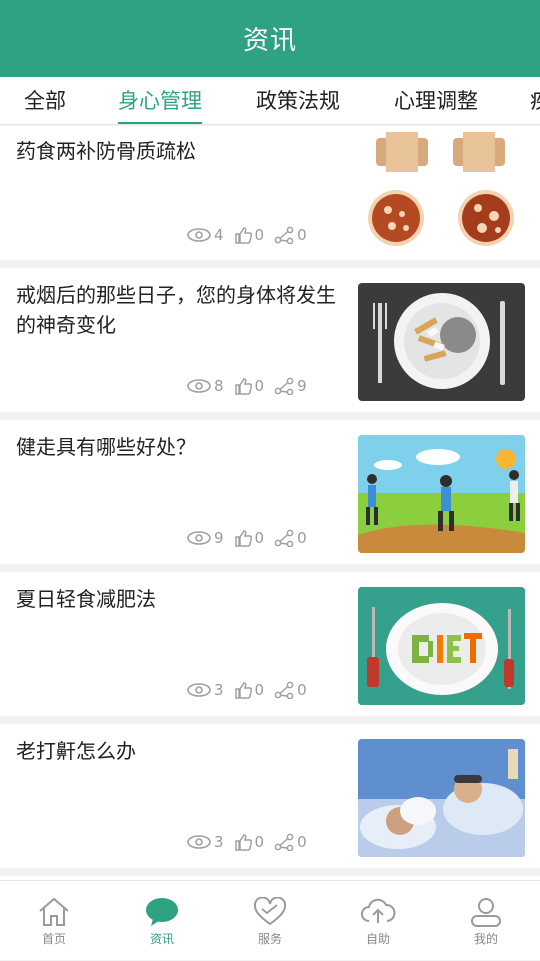  Describe the element at coordinates (161, 939) in the screenshot. I see `nav-label: 资讯` at that location.